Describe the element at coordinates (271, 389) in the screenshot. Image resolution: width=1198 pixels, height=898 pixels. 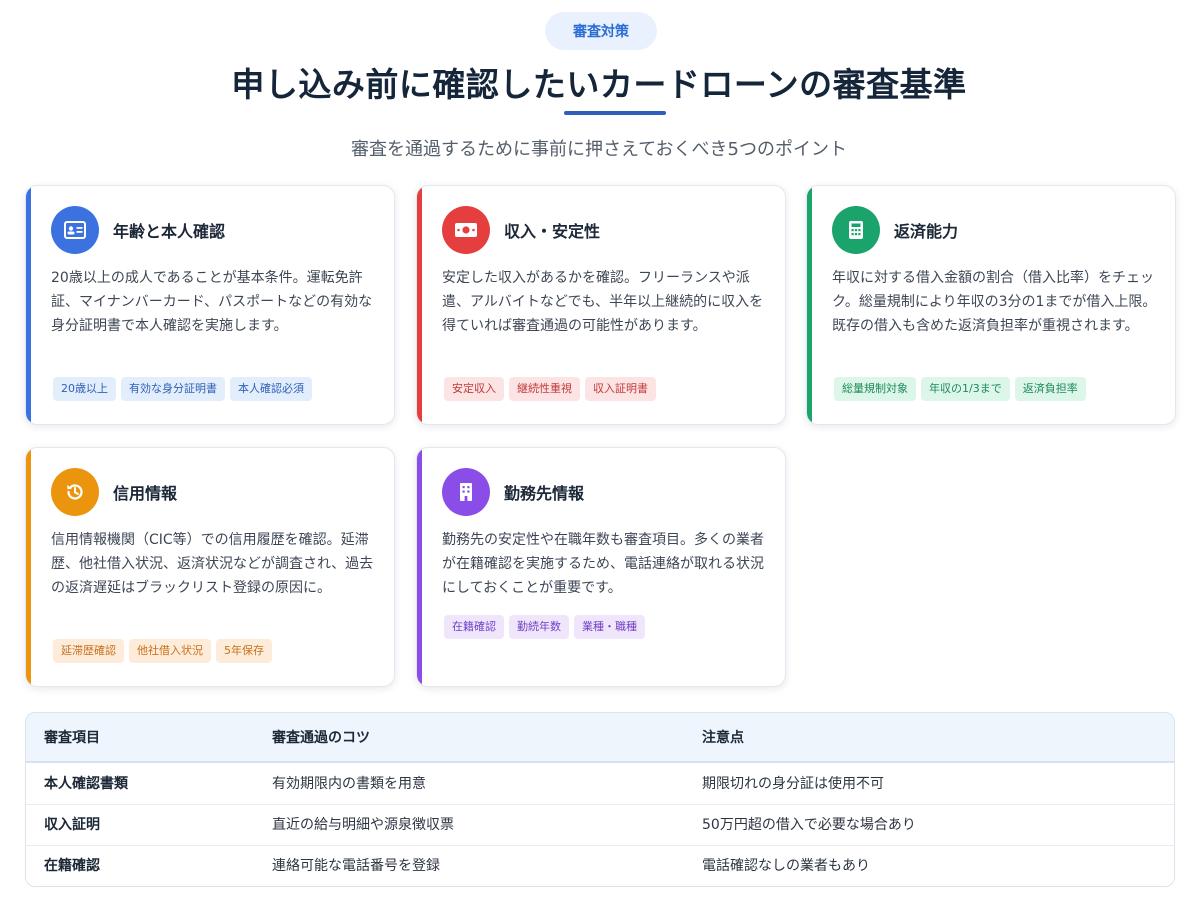
I see `tag: 本人確認必須` at that location.